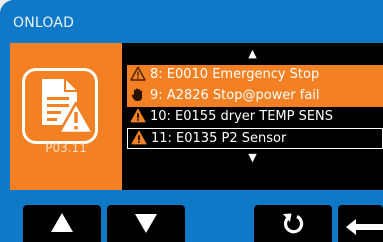 The image size is (383, 242). Describe the element at coordinates (138, 73) in the screenshot. I see `warning-outline-icon` at that location.